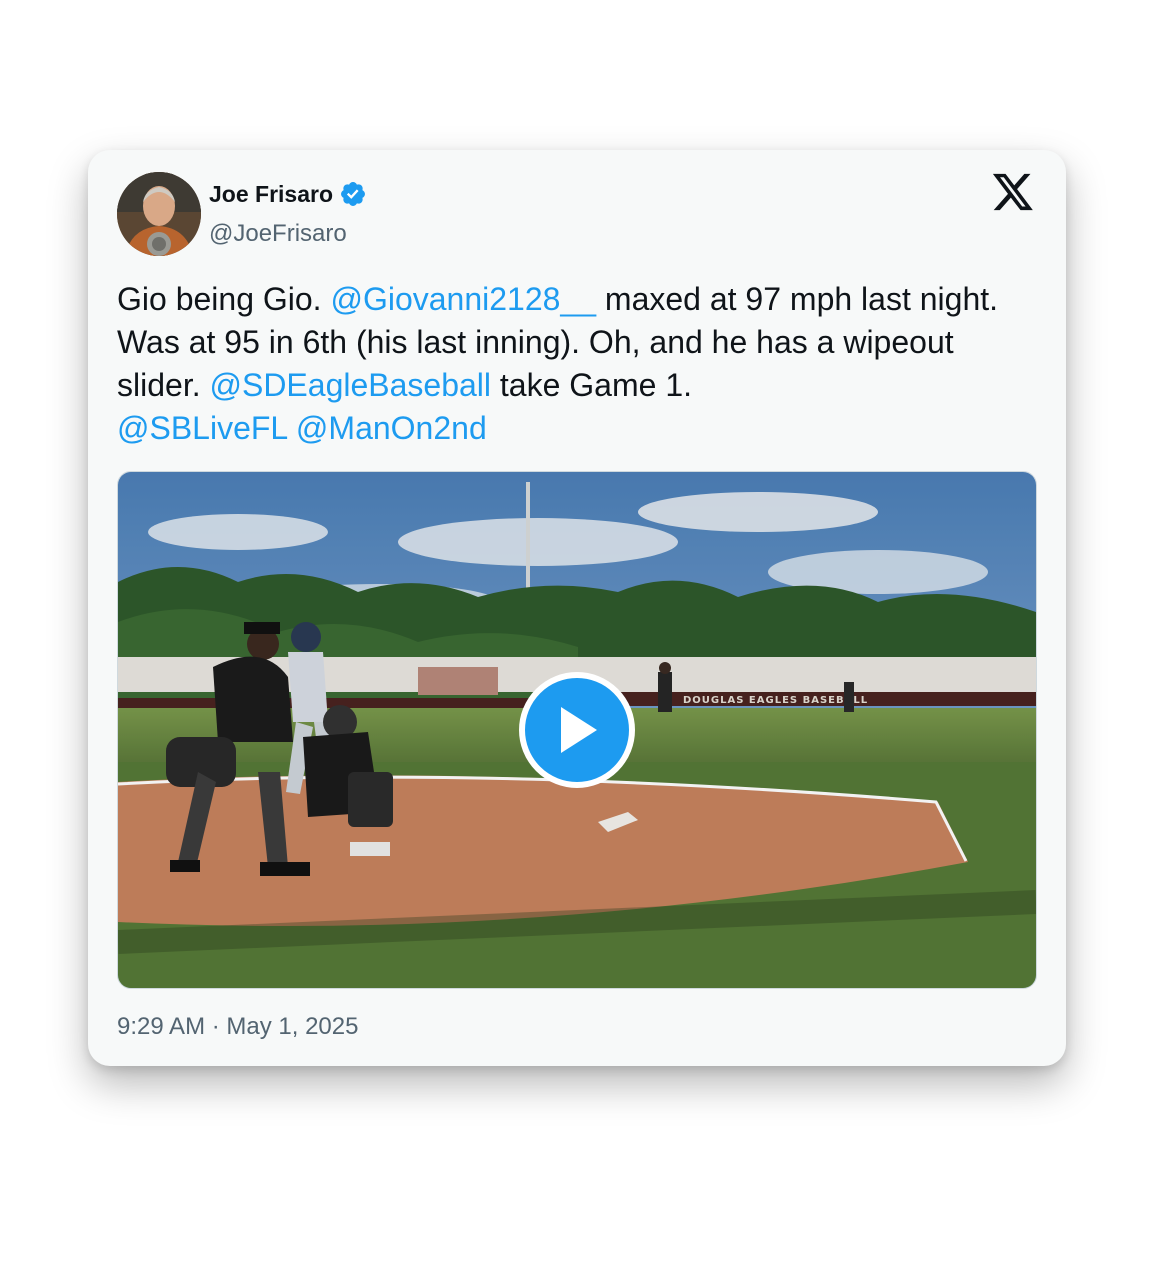 This screenshot has width=1153, height=1288. What do you see at coordinates (271, 194) in the screenshot?
I see `author-name: Joe Frisaro` at bounding box center [271, 194].